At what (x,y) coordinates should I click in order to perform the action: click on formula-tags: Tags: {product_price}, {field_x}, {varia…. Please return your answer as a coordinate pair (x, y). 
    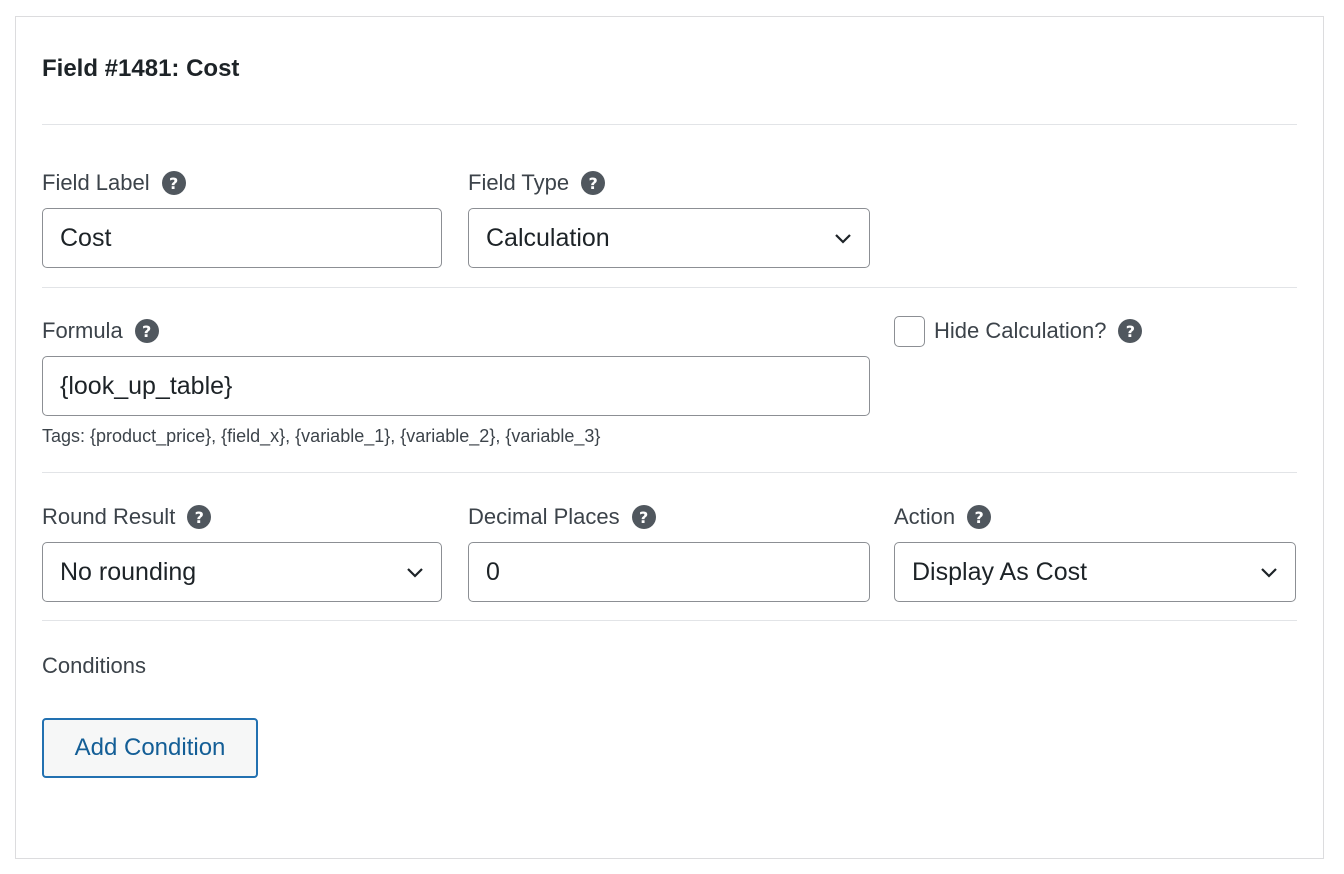
    Looking at the image, I should click on (321, 436).